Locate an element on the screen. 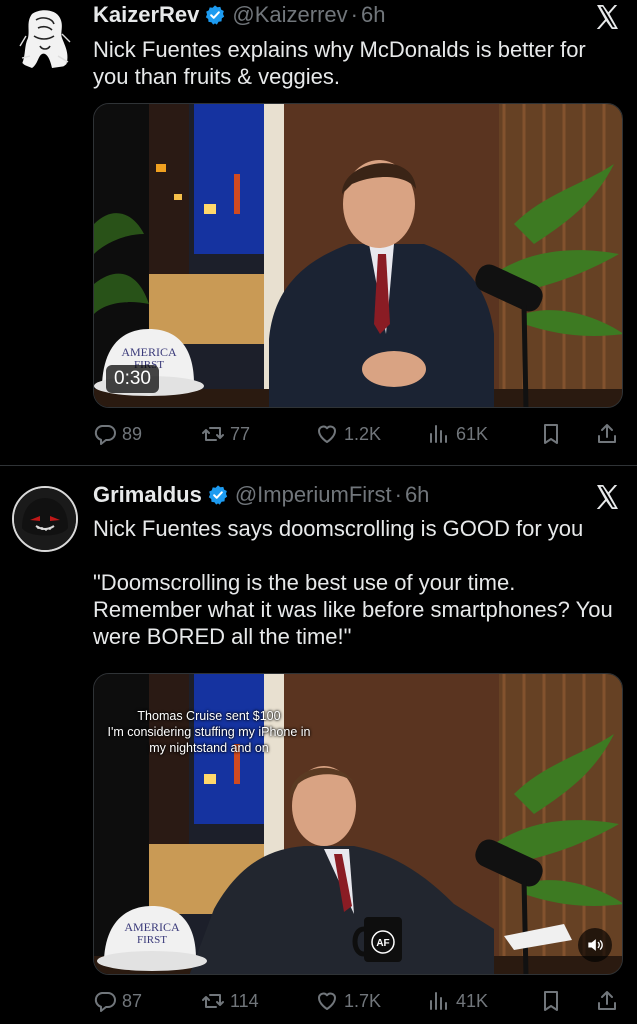 The height and width of the screenshot is (1024, 637). repost-count: 77 is located at coordinates (240, 433).